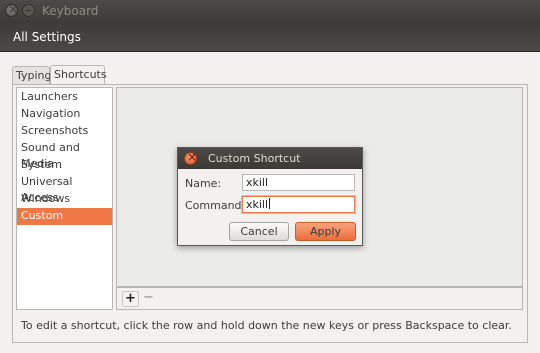 This screenshot has height=353, width=540. Describe the element at coordinates (11, 9) in the screenshot. I see `window-close-icon` at that location.